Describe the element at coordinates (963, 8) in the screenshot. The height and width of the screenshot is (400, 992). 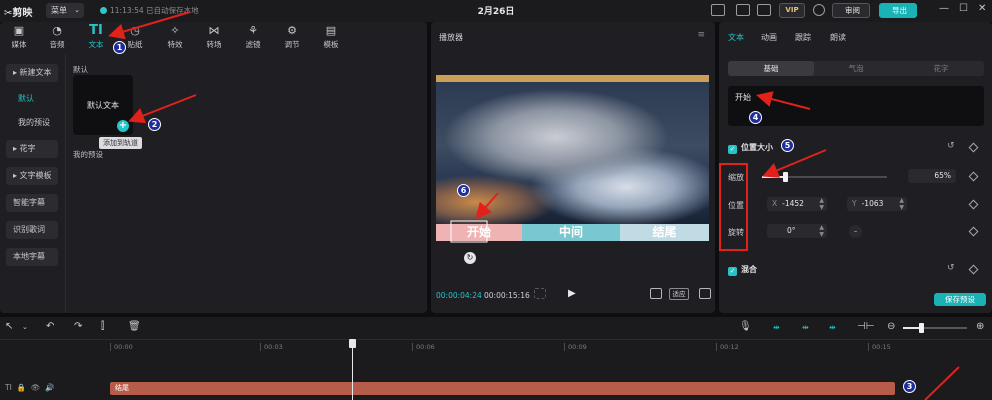
I see `maximize-icon: ☐` at that location.